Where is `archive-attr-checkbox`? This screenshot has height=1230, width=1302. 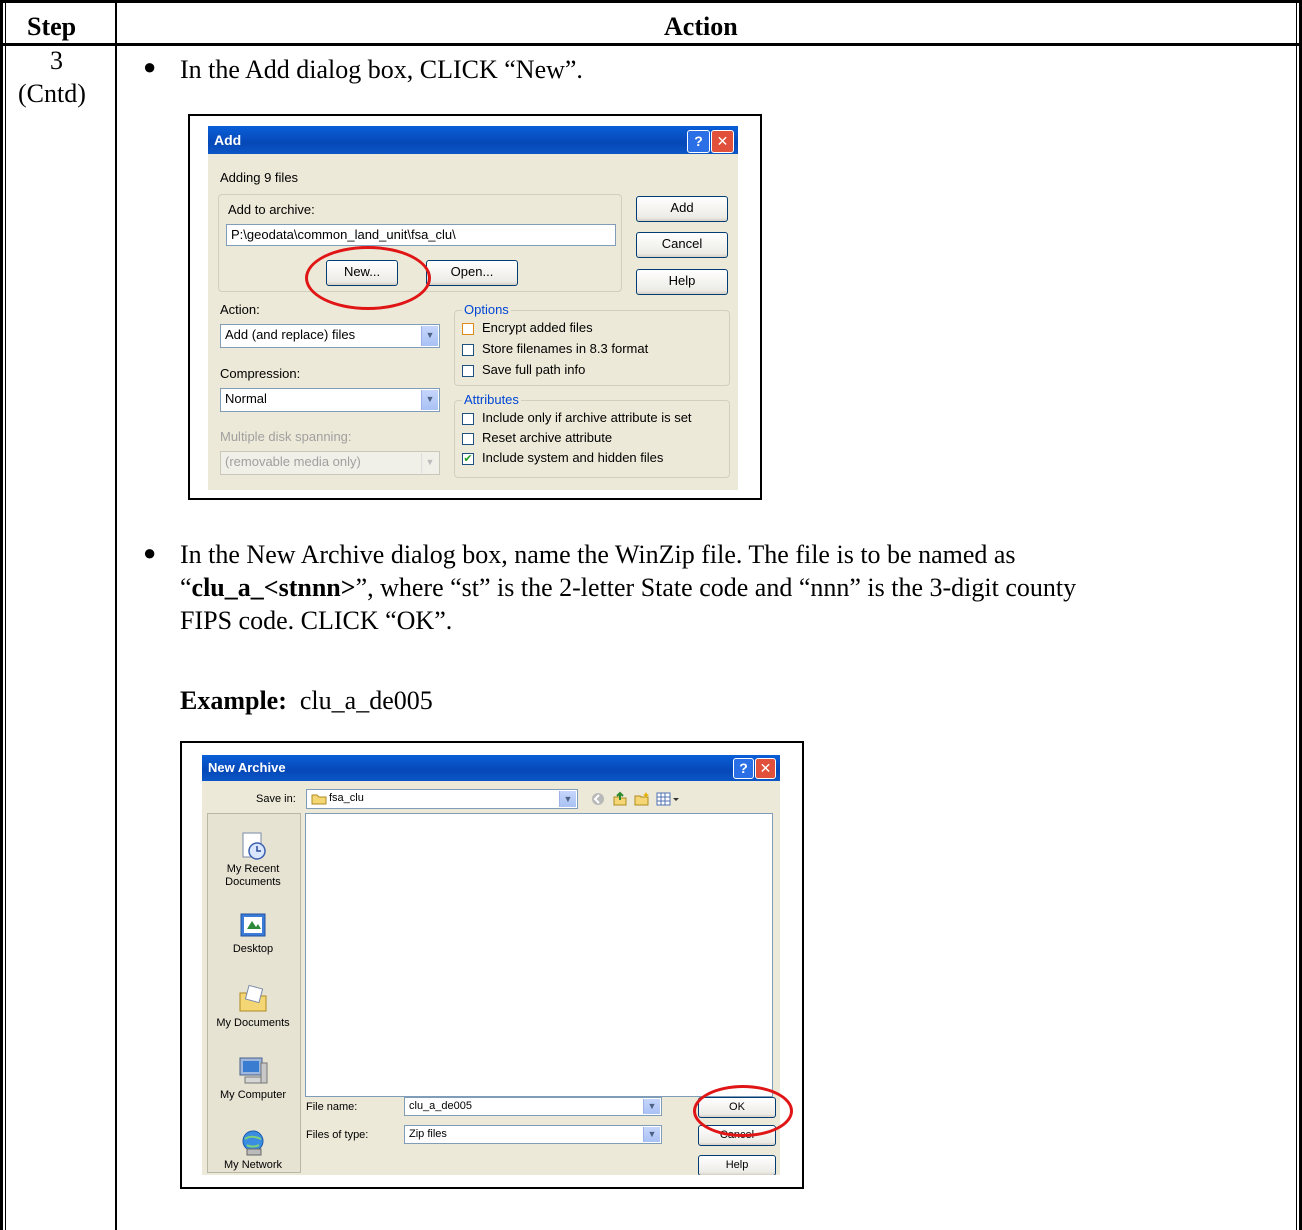
archive-attr-checkbox is located at coordinates (468, 419).